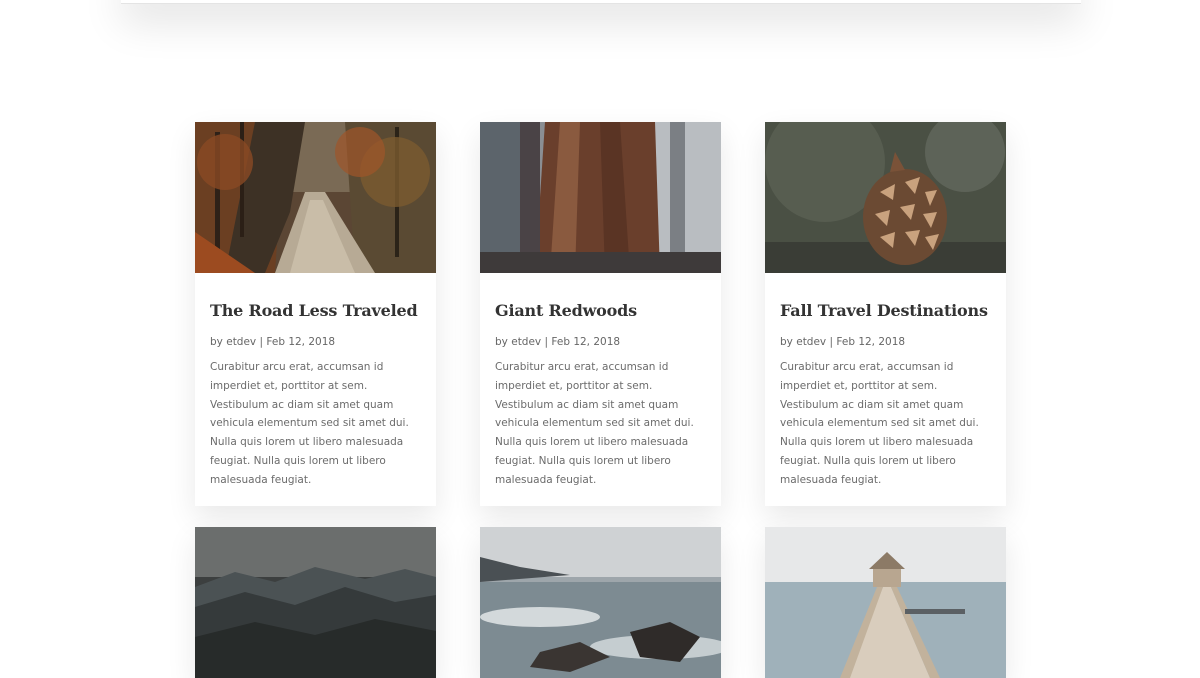 The height and width of the screenshot is (678, 1200). What do you see at coordinates (601, 2) in the screenshot?
I see `header-bar` at bounding box center [601, 2].